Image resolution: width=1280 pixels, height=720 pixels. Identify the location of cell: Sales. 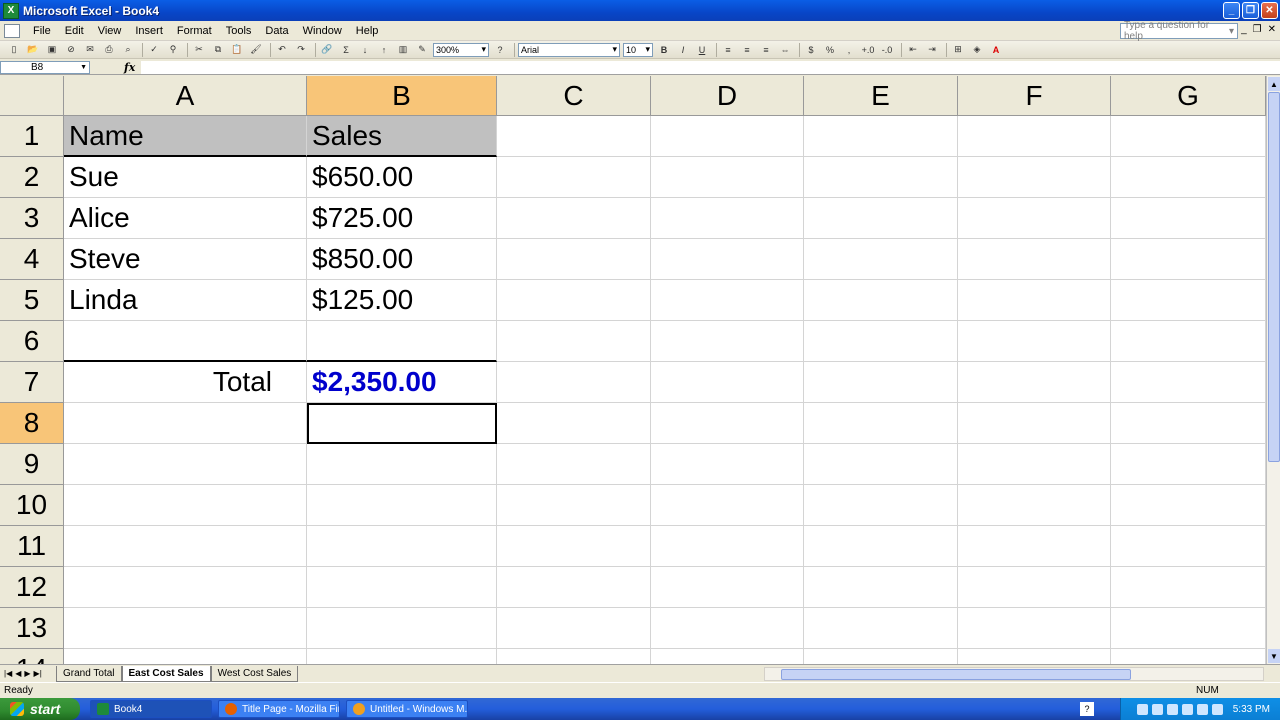
(402, 136).